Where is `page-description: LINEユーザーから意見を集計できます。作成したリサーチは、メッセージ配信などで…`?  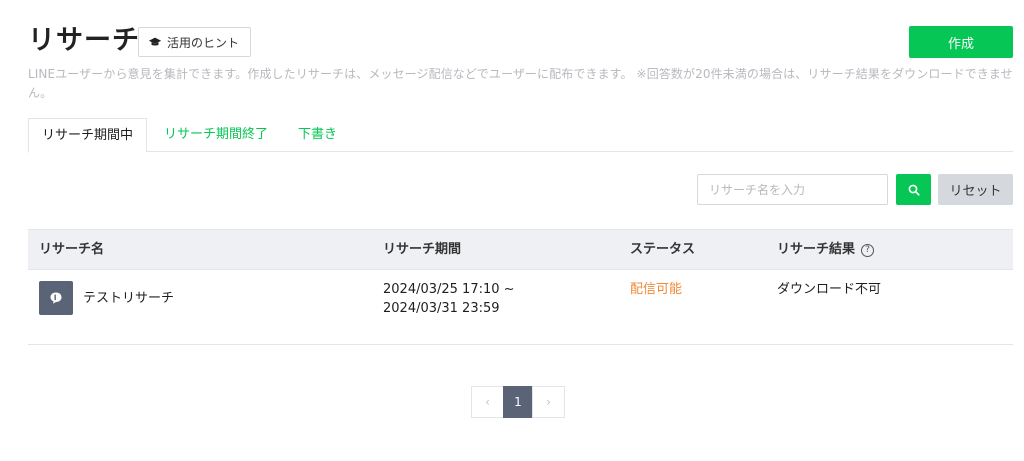
page-description: LINEユーザーから意見を集計できます。作成したリサーチは、メッセージ配信などで… is located at coordinates (520, 83).